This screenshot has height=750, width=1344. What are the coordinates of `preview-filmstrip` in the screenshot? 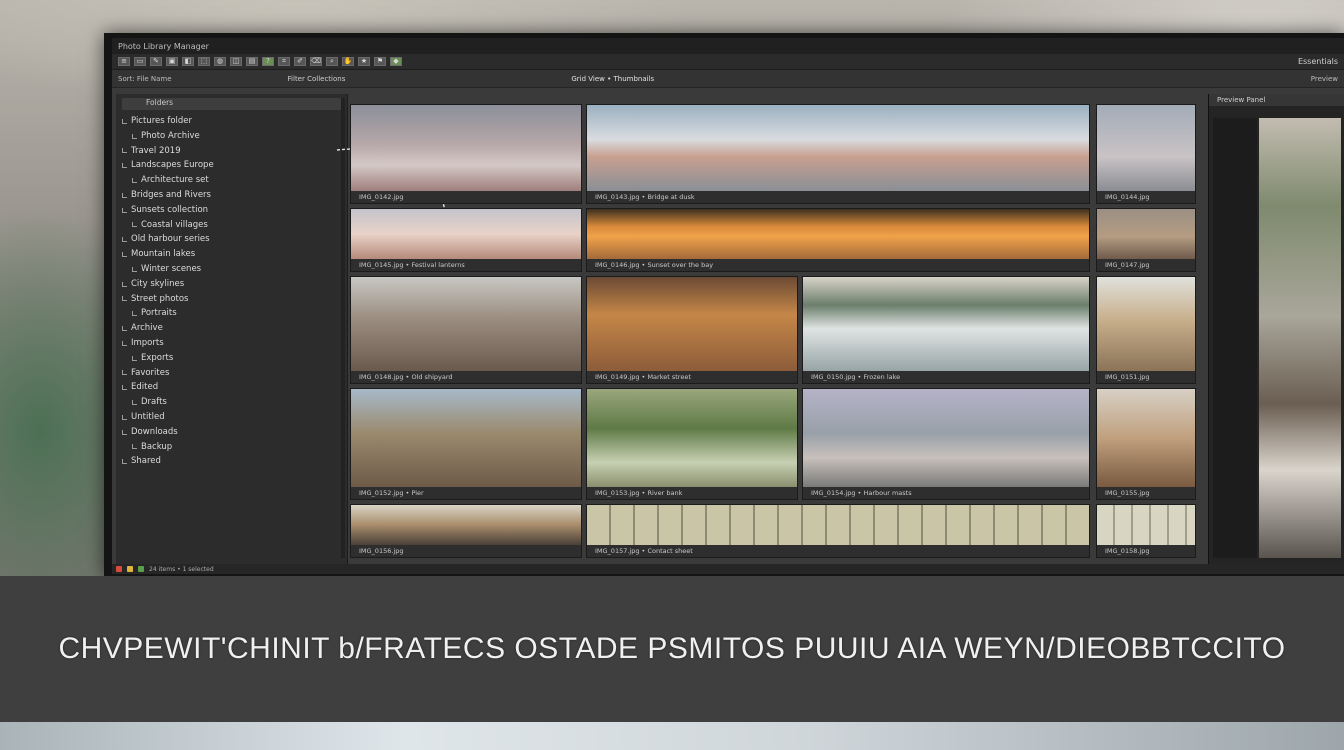 It's located at (1235, 338).